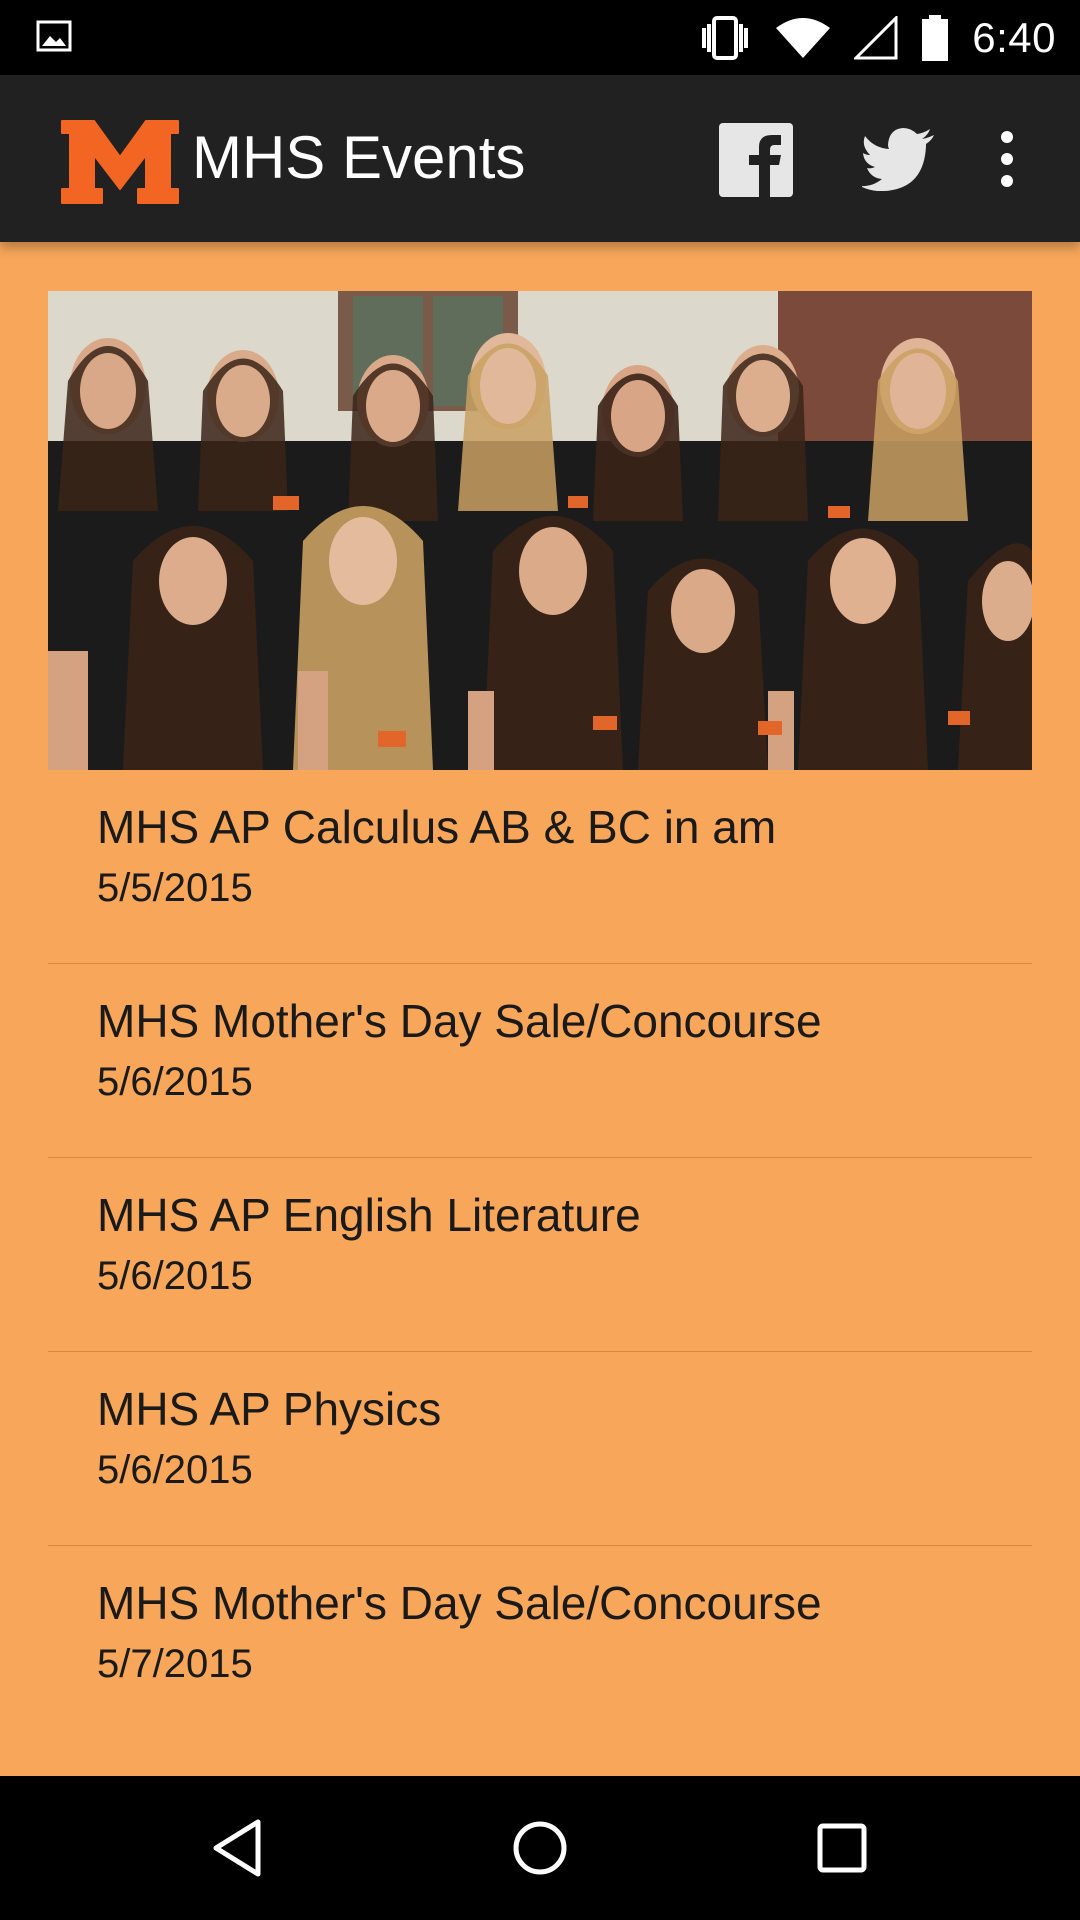 The image size is (1080, 1920). I want to click on event-title: MHS AP English Literature, so click(369, 1215).